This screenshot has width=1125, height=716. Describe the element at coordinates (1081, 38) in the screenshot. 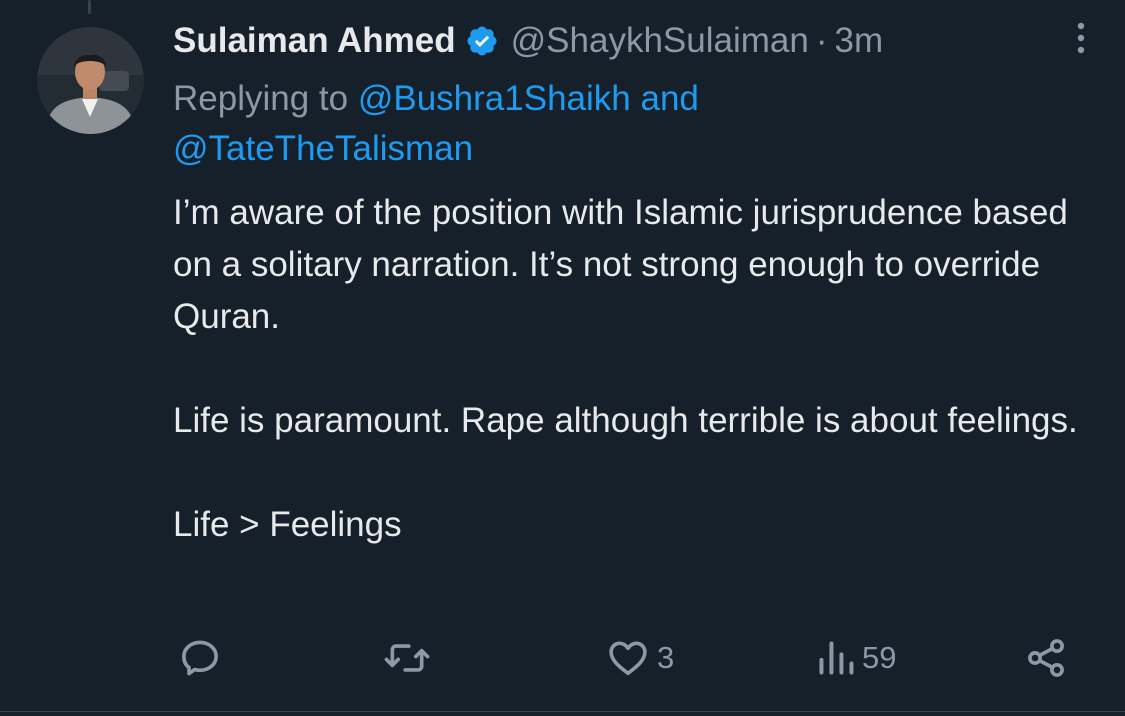

I see `more-options-icon` at that location.